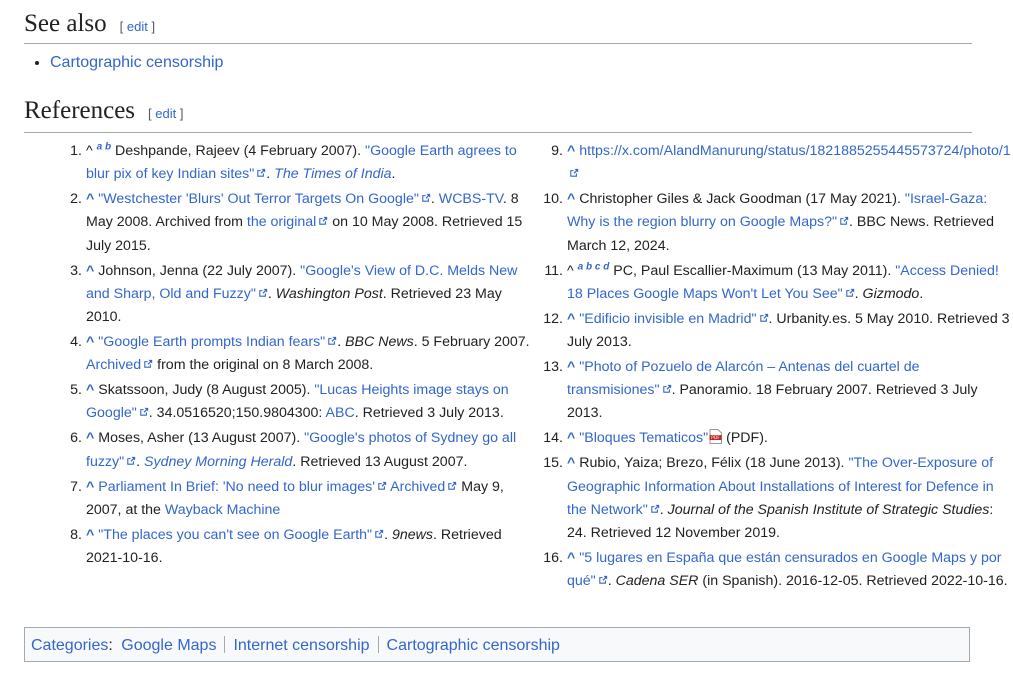 Image resolution: width=1013 pixels, height=692 pixels. What do you see at coordinates (168, 645) in the screenshot?
I see `category-link-google-maps: Google Maps` at bounding box center [168, 645].